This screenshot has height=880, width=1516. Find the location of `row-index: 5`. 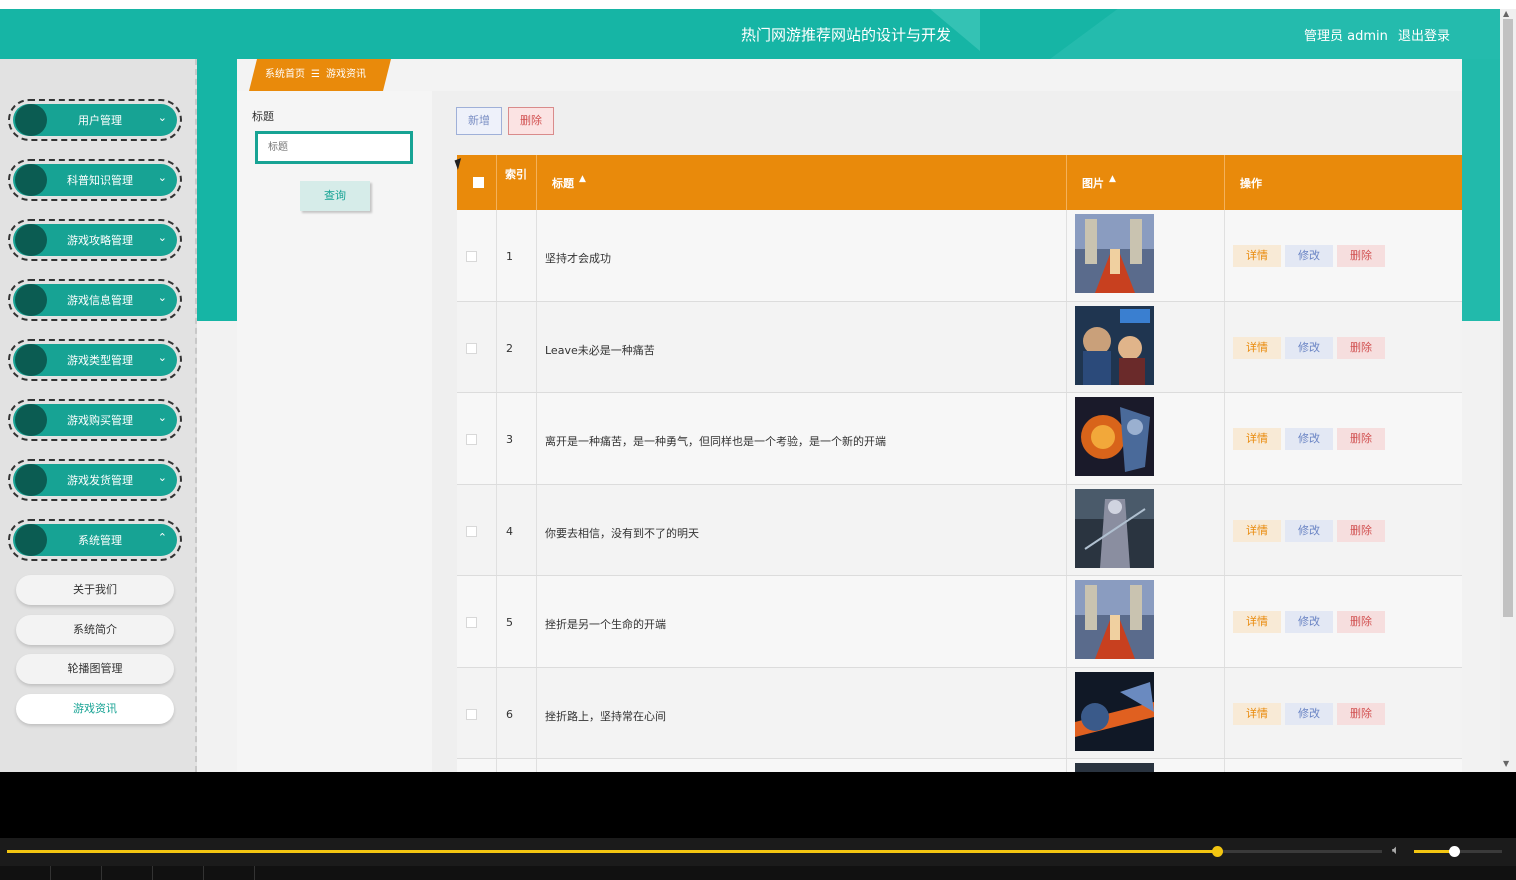

row-index: 5 is located at coordinates (509, 622).